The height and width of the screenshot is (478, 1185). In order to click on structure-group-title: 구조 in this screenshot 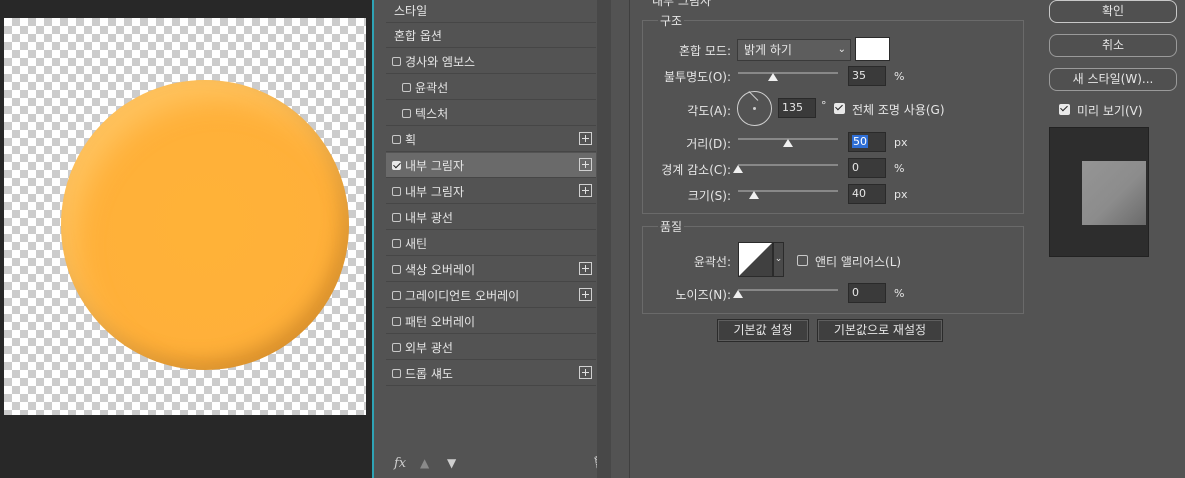, I will do `click(671, 20)`.